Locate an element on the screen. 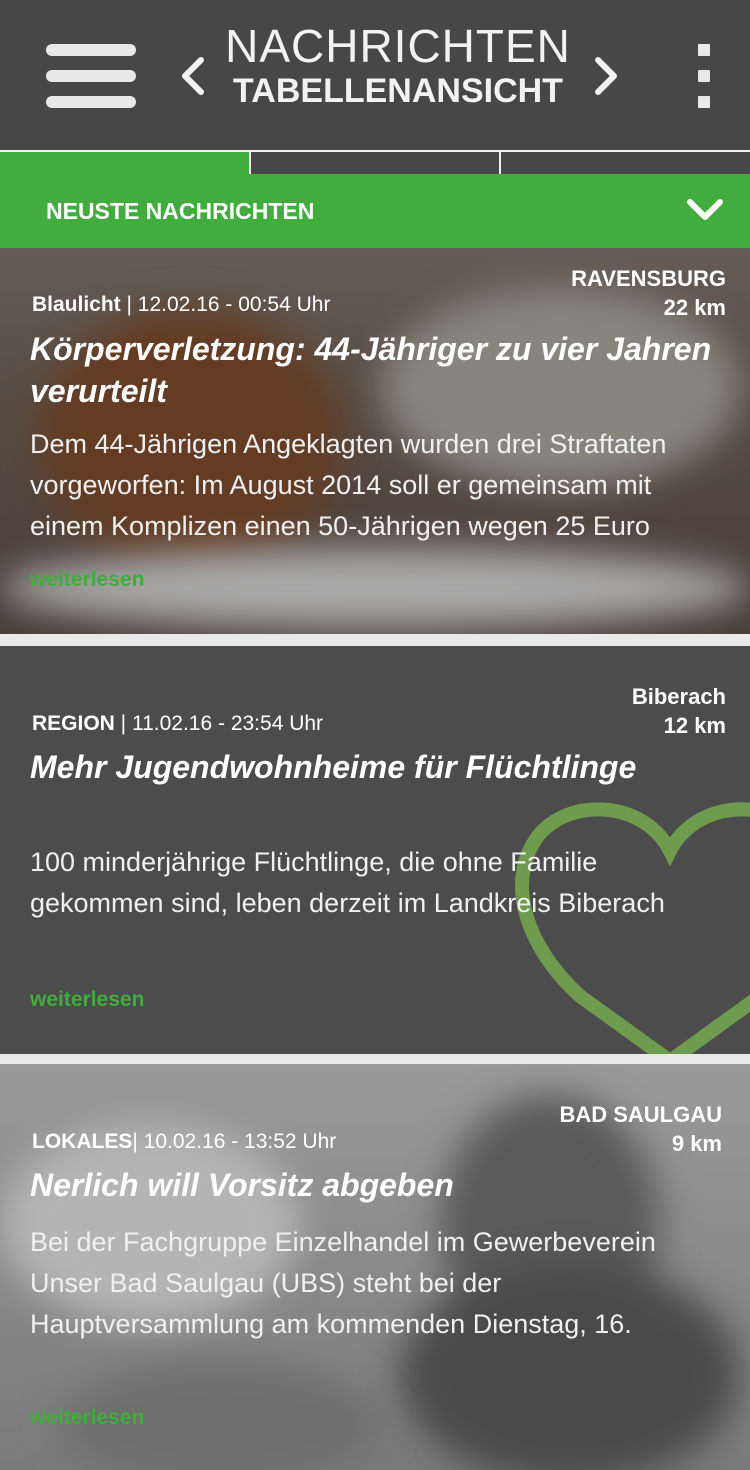  article-meta: LOKALES| 10.02.16 - 13:52 Uhr is located at coordinates (184, 1142).